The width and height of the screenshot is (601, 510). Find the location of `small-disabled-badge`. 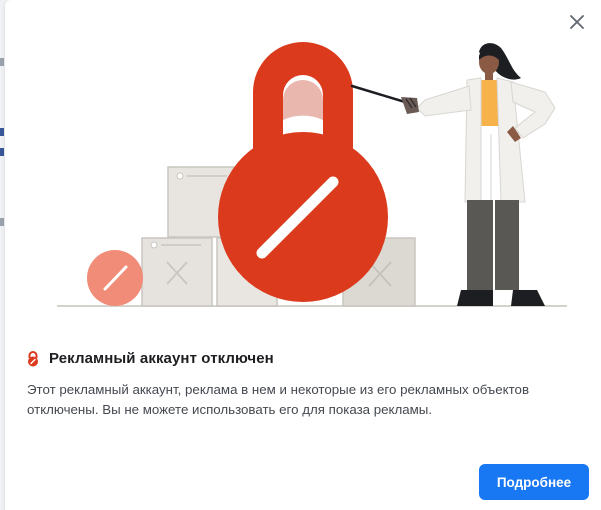

small-disabled-badge is located at coordinates (115, 278).